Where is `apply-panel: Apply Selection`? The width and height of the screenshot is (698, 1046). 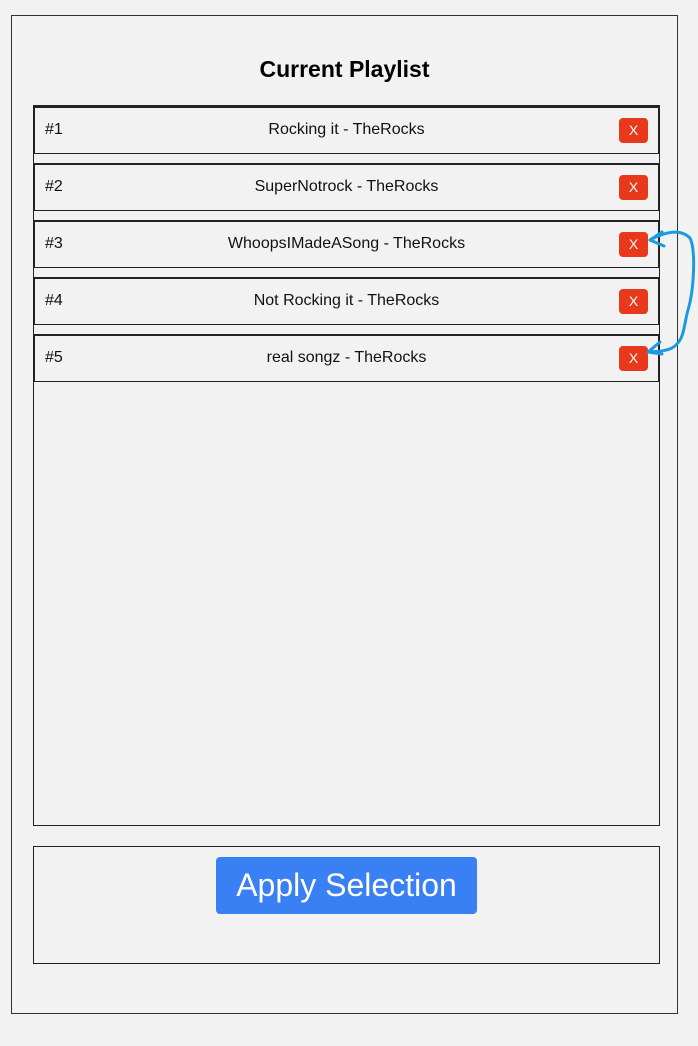
apply-panel: Apply Selection is located at coordinates (346, 905).